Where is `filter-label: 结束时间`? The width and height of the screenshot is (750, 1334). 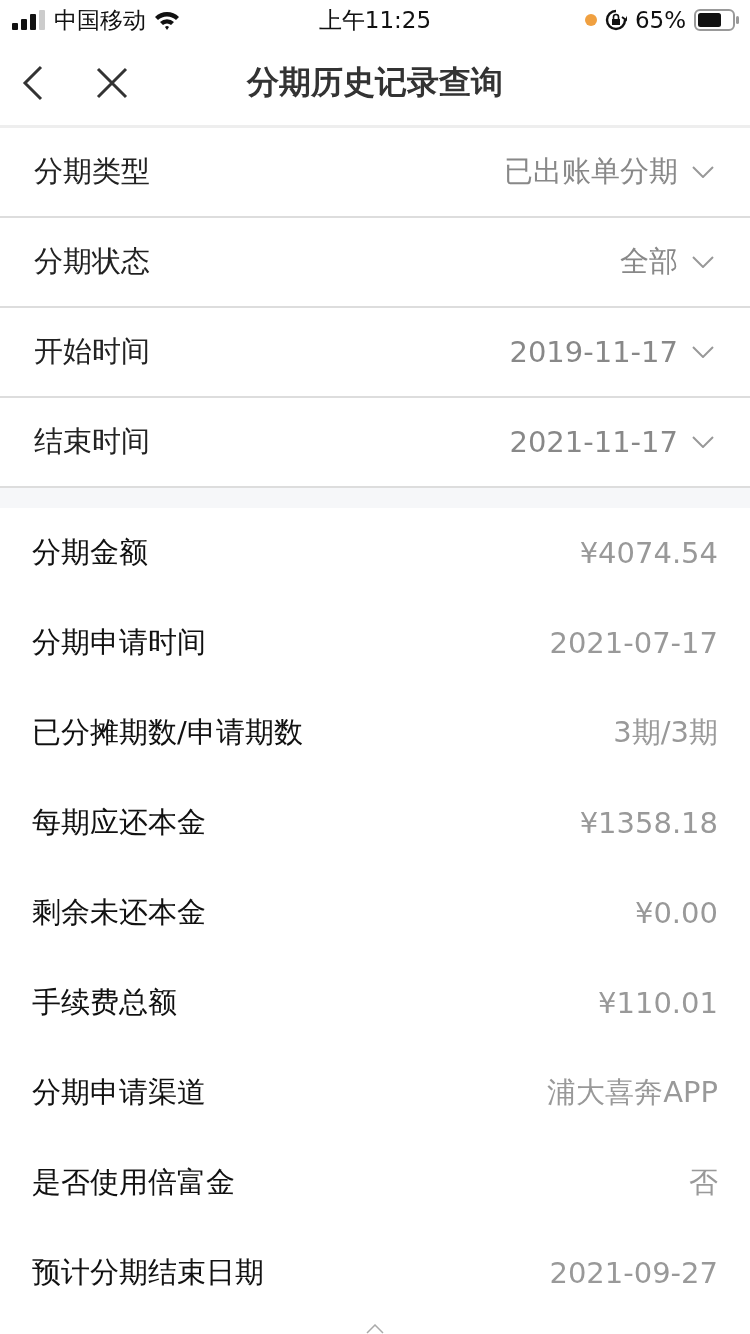
filter-label: 结束时间 is located at coordinates (92, 441).